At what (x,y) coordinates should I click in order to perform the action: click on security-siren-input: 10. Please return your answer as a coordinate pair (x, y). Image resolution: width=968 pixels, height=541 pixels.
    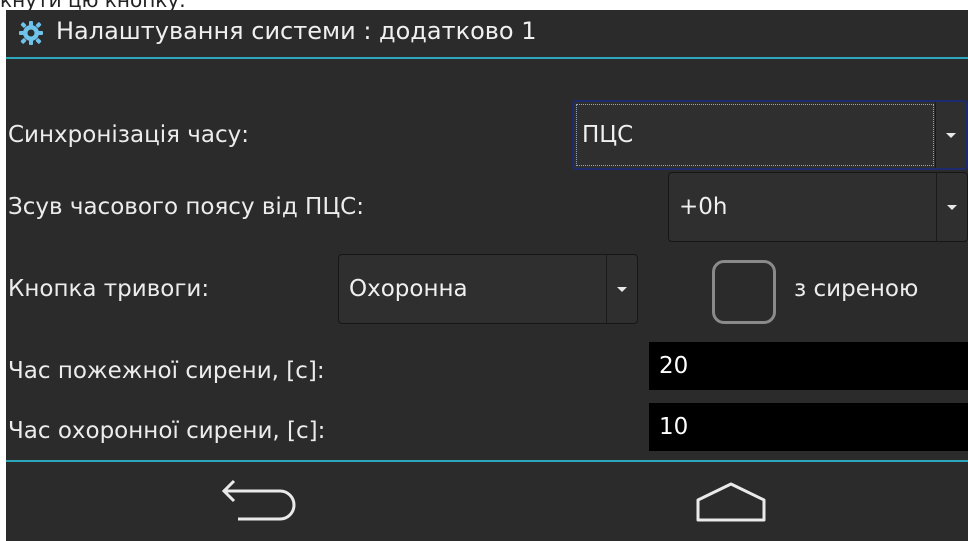
    Looking at the image, I should click on (808, 427).